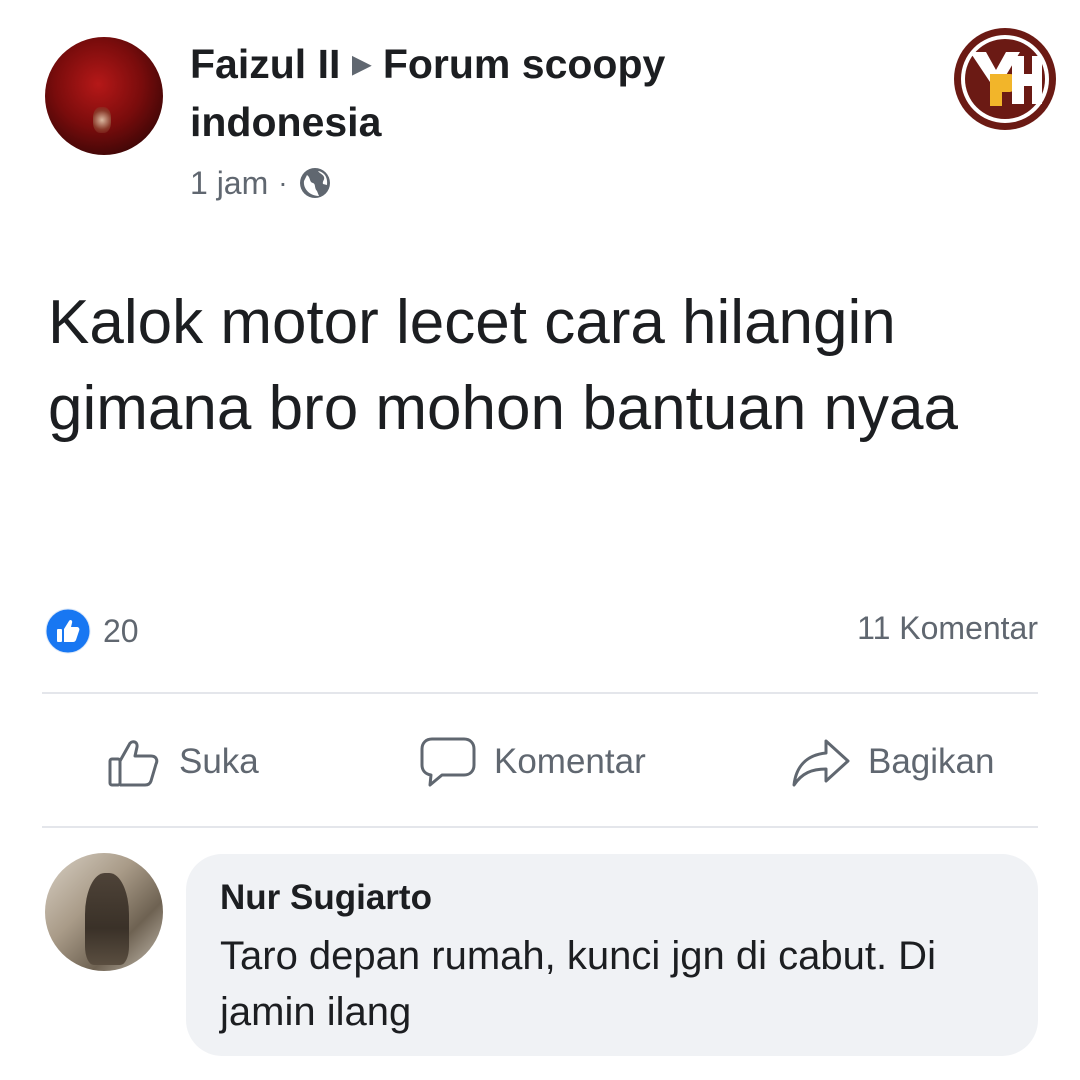 This screenshot has height=1080, width=1080. What do you see at coordinates (314, 183) in the screenshot?
I see `globe-icon` at bounding box center [314, 183].